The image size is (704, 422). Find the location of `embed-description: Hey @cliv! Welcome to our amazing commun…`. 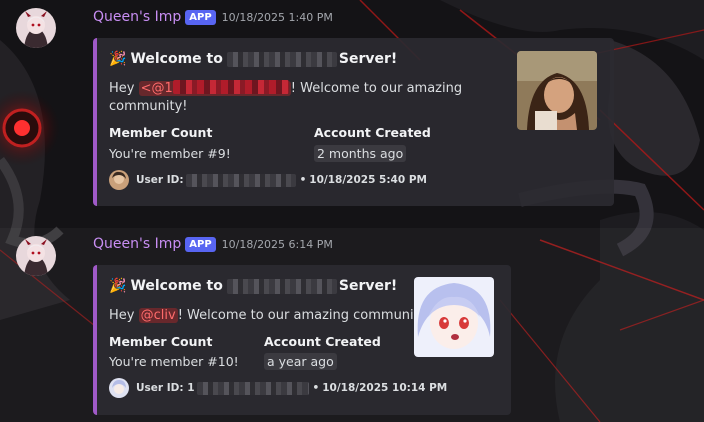

embed-description: Hey @cliv! Welcome to our amazing commun… is located at coordinates (270, 316).